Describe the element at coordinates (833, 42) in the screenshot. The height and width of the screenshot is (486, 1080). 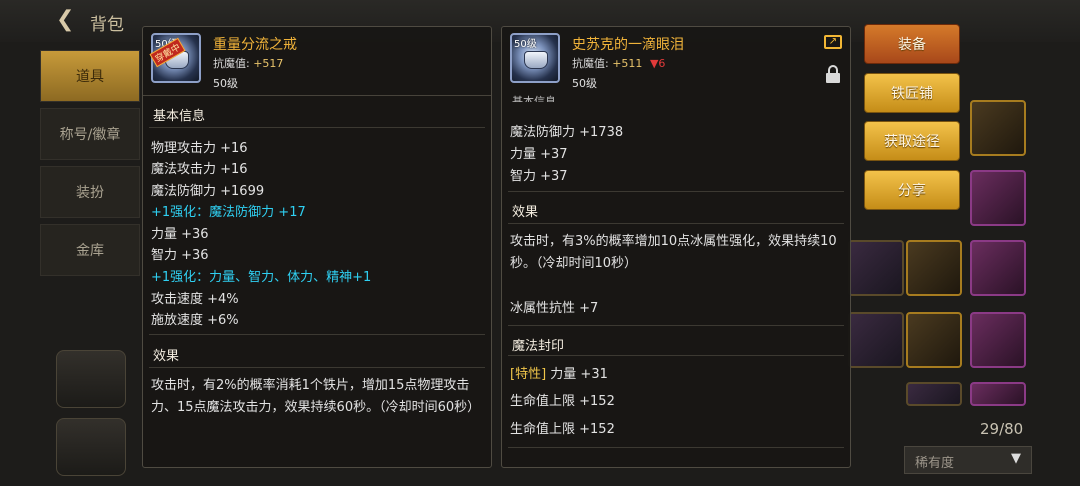
I see `share-link-icon: ↗` at that location.